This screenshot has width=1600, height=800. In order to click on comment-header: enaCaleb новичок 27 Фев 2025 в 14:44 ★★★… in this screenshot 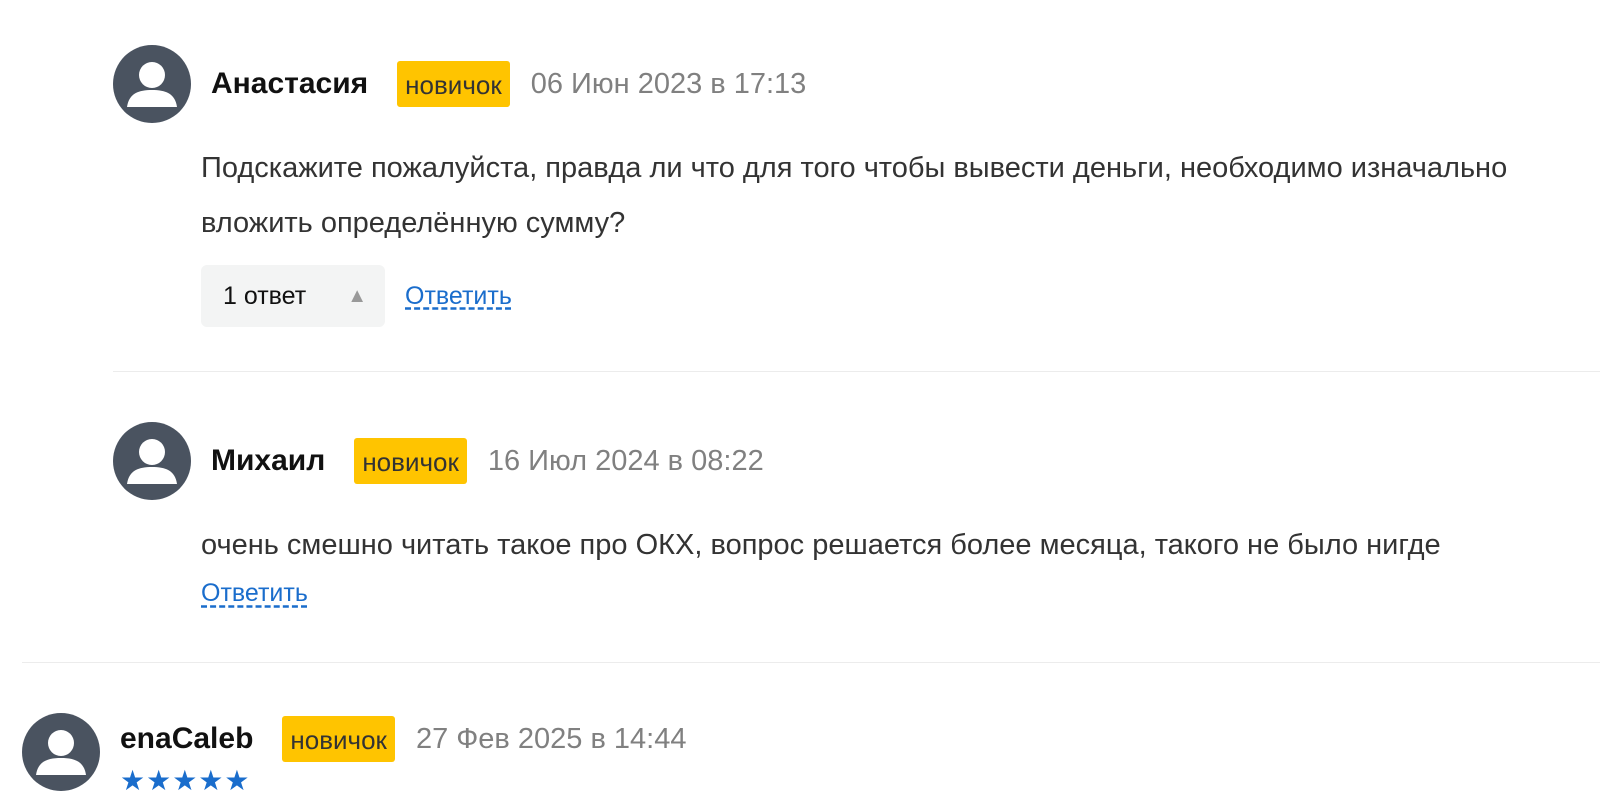, I will do `click(811, 754)`.